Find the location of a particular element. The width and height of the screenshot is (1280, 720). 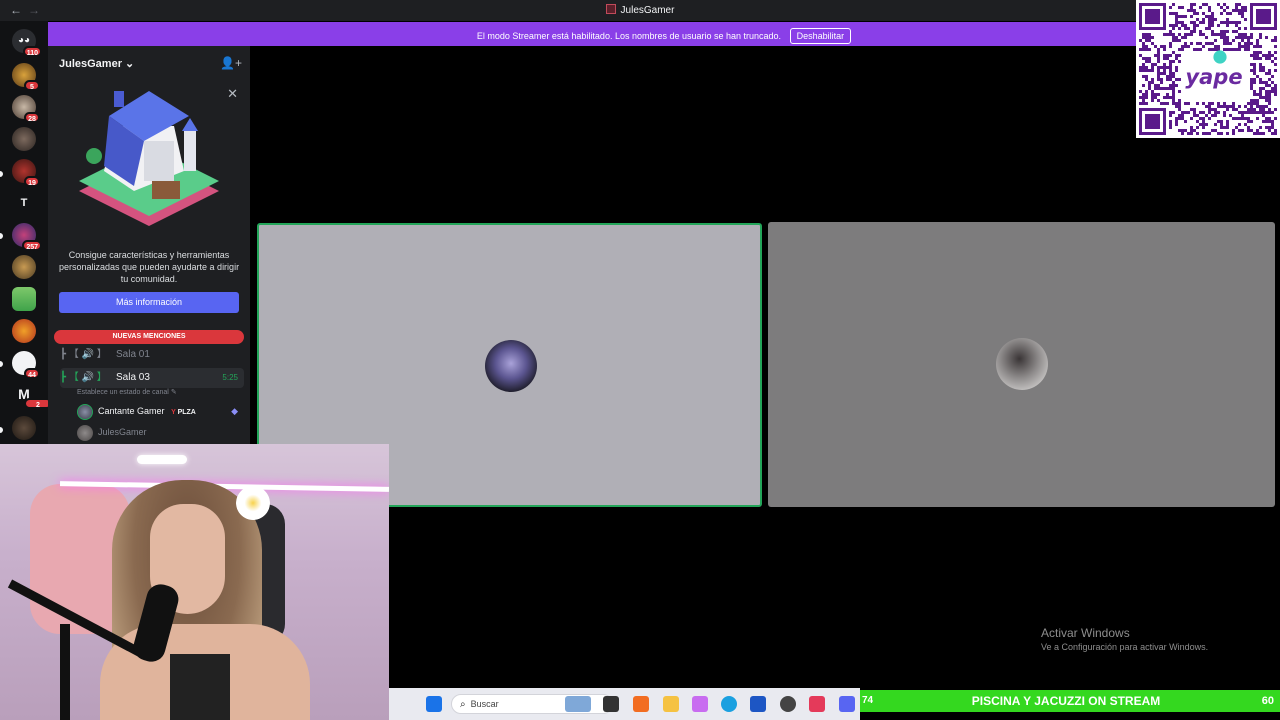

disable-streamer-button: Deshabilitar is located at coordinates (820, 36).